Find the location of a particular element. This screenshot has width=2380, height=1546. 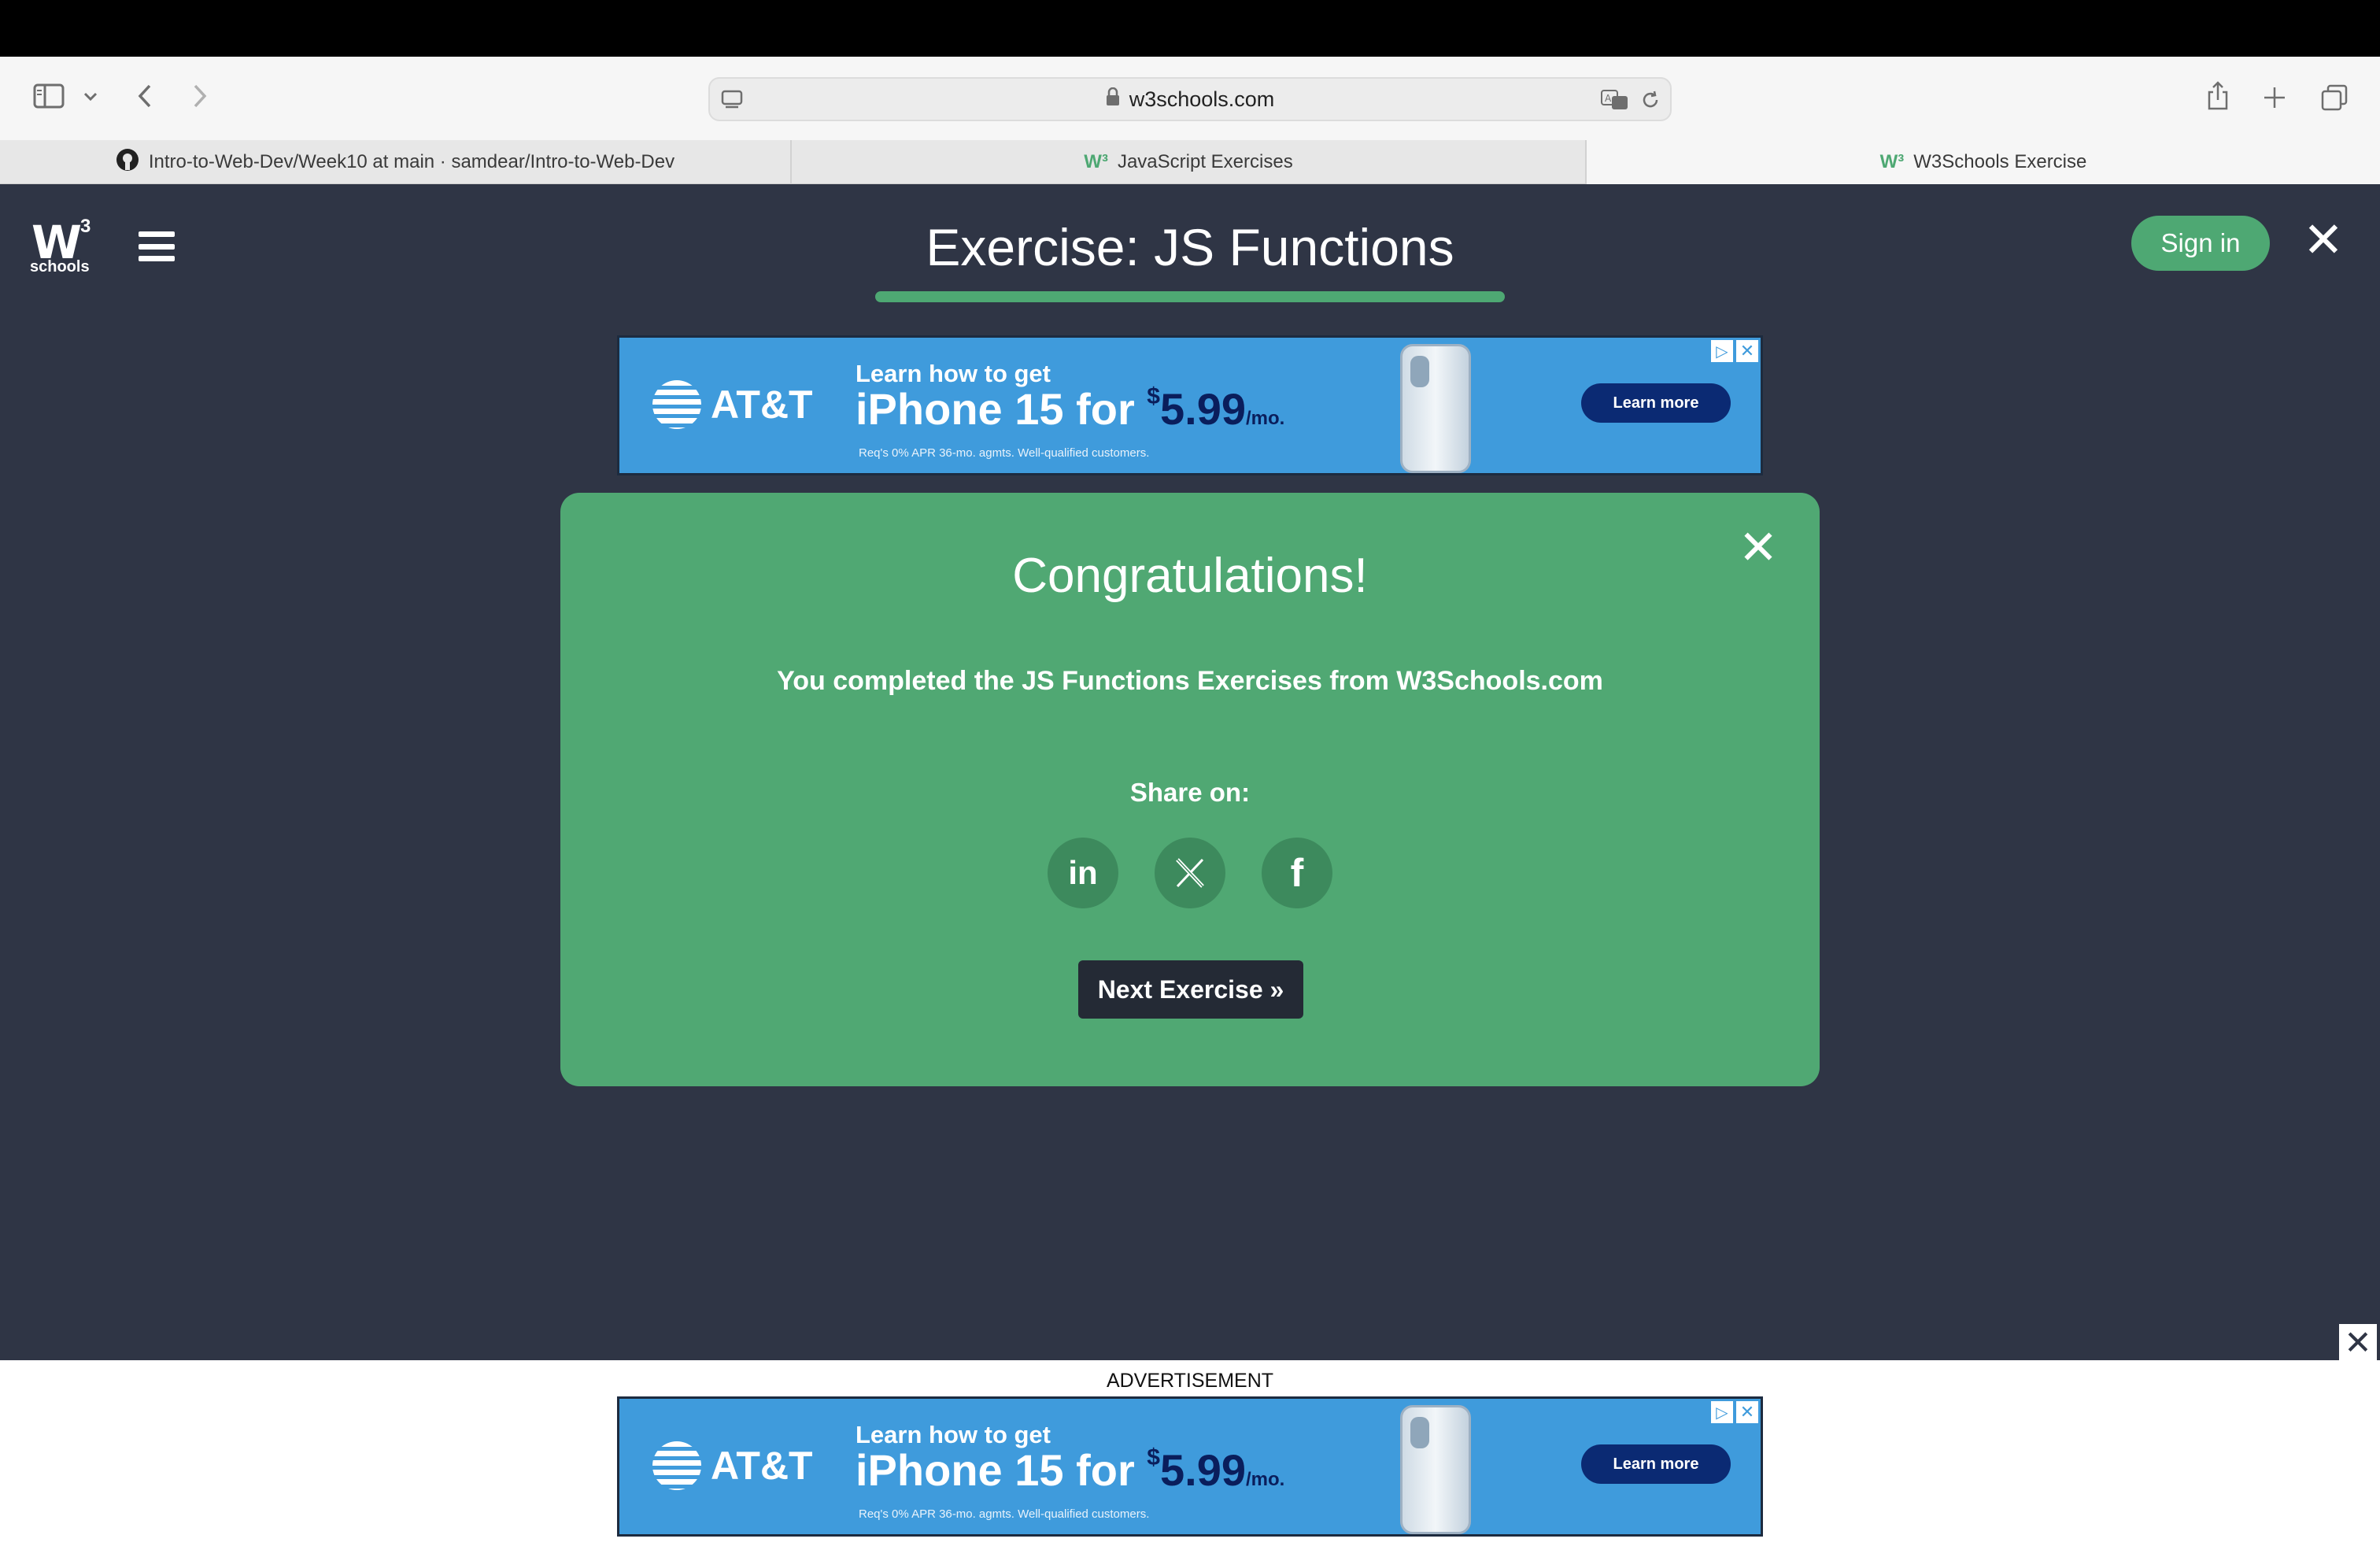

share-buttons: in f is located at coordinates (1190, 873).